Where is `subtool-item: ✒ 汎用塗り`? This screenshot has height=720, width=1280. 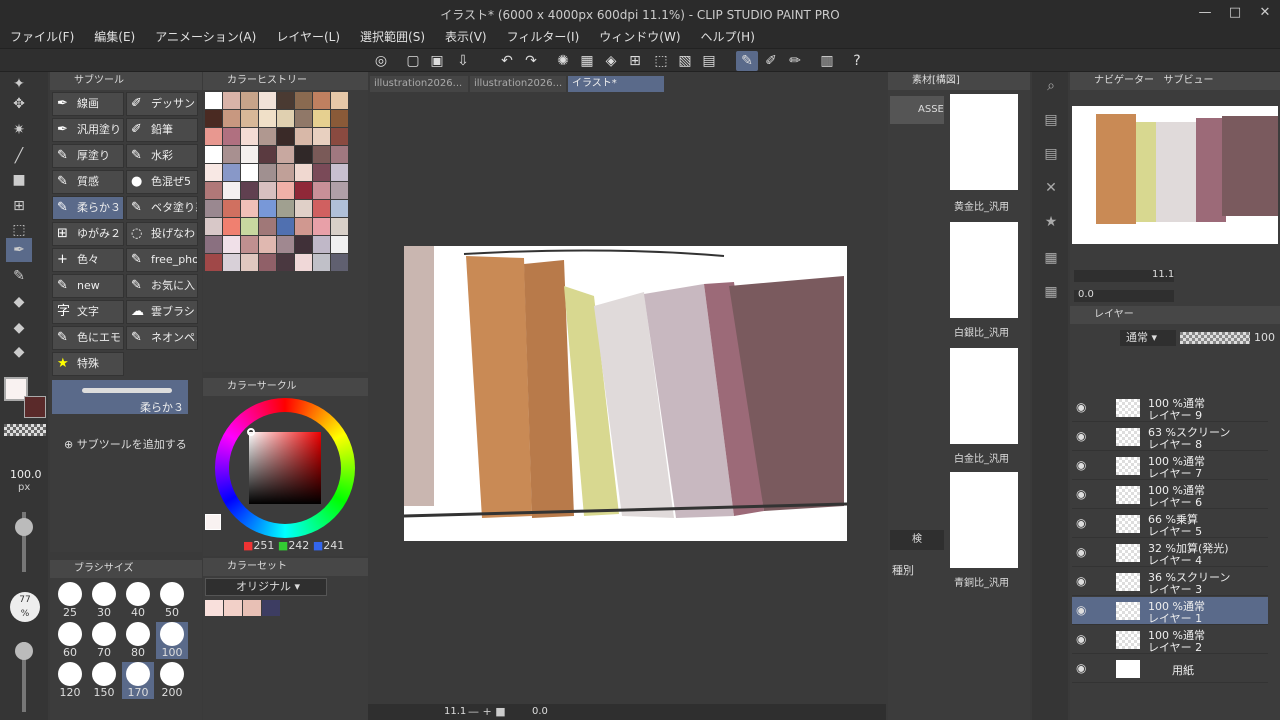
subtool-item: ✒ 汎用塗り is located at coordinates (88, 130).